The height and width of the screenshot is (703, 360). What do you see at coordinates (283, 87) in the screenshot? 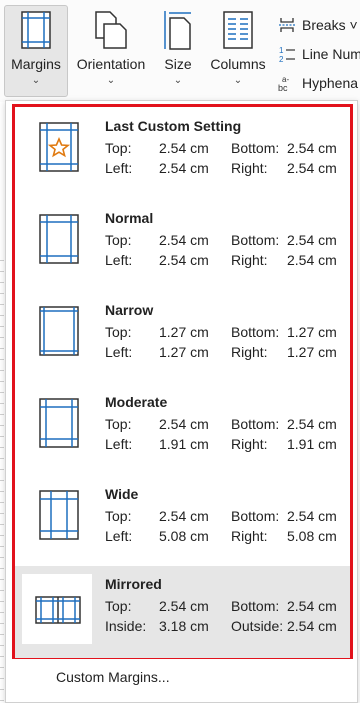
I see `svg-text: bc` at bounding box center [283, 87].